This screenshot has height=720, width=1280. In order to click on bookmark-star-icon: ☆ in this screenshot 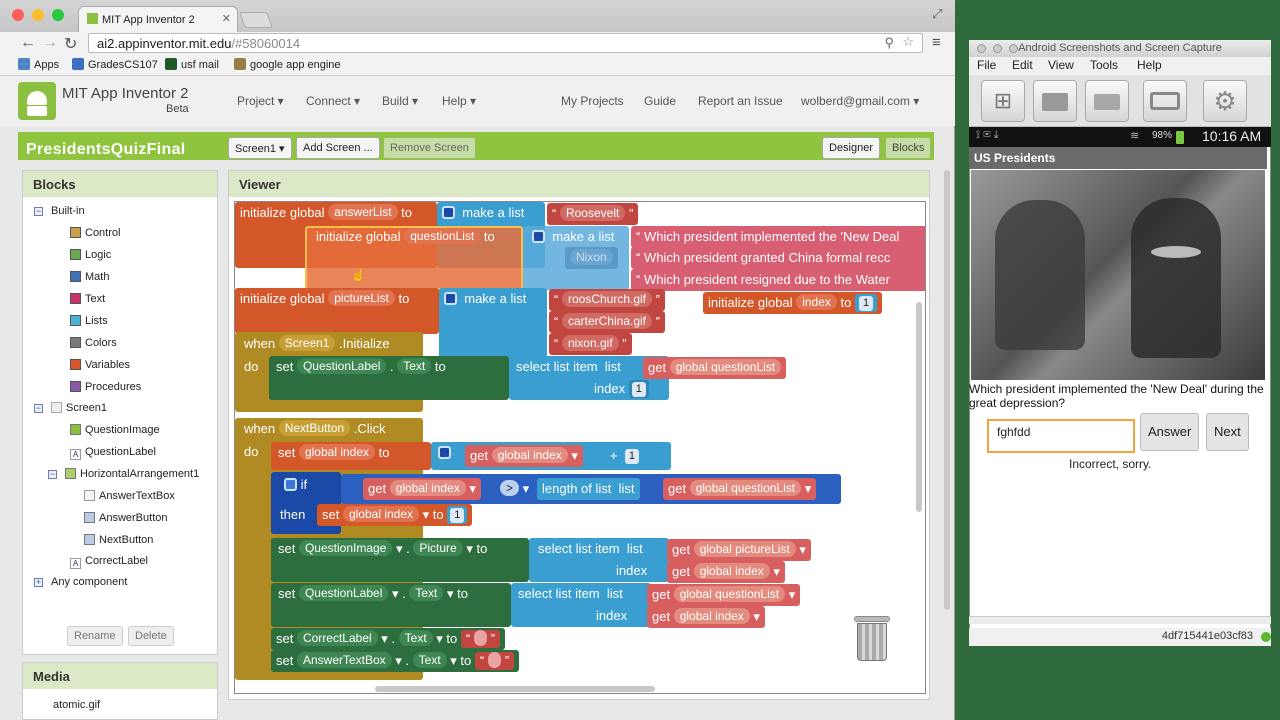, I will do `click(908, 42)`.